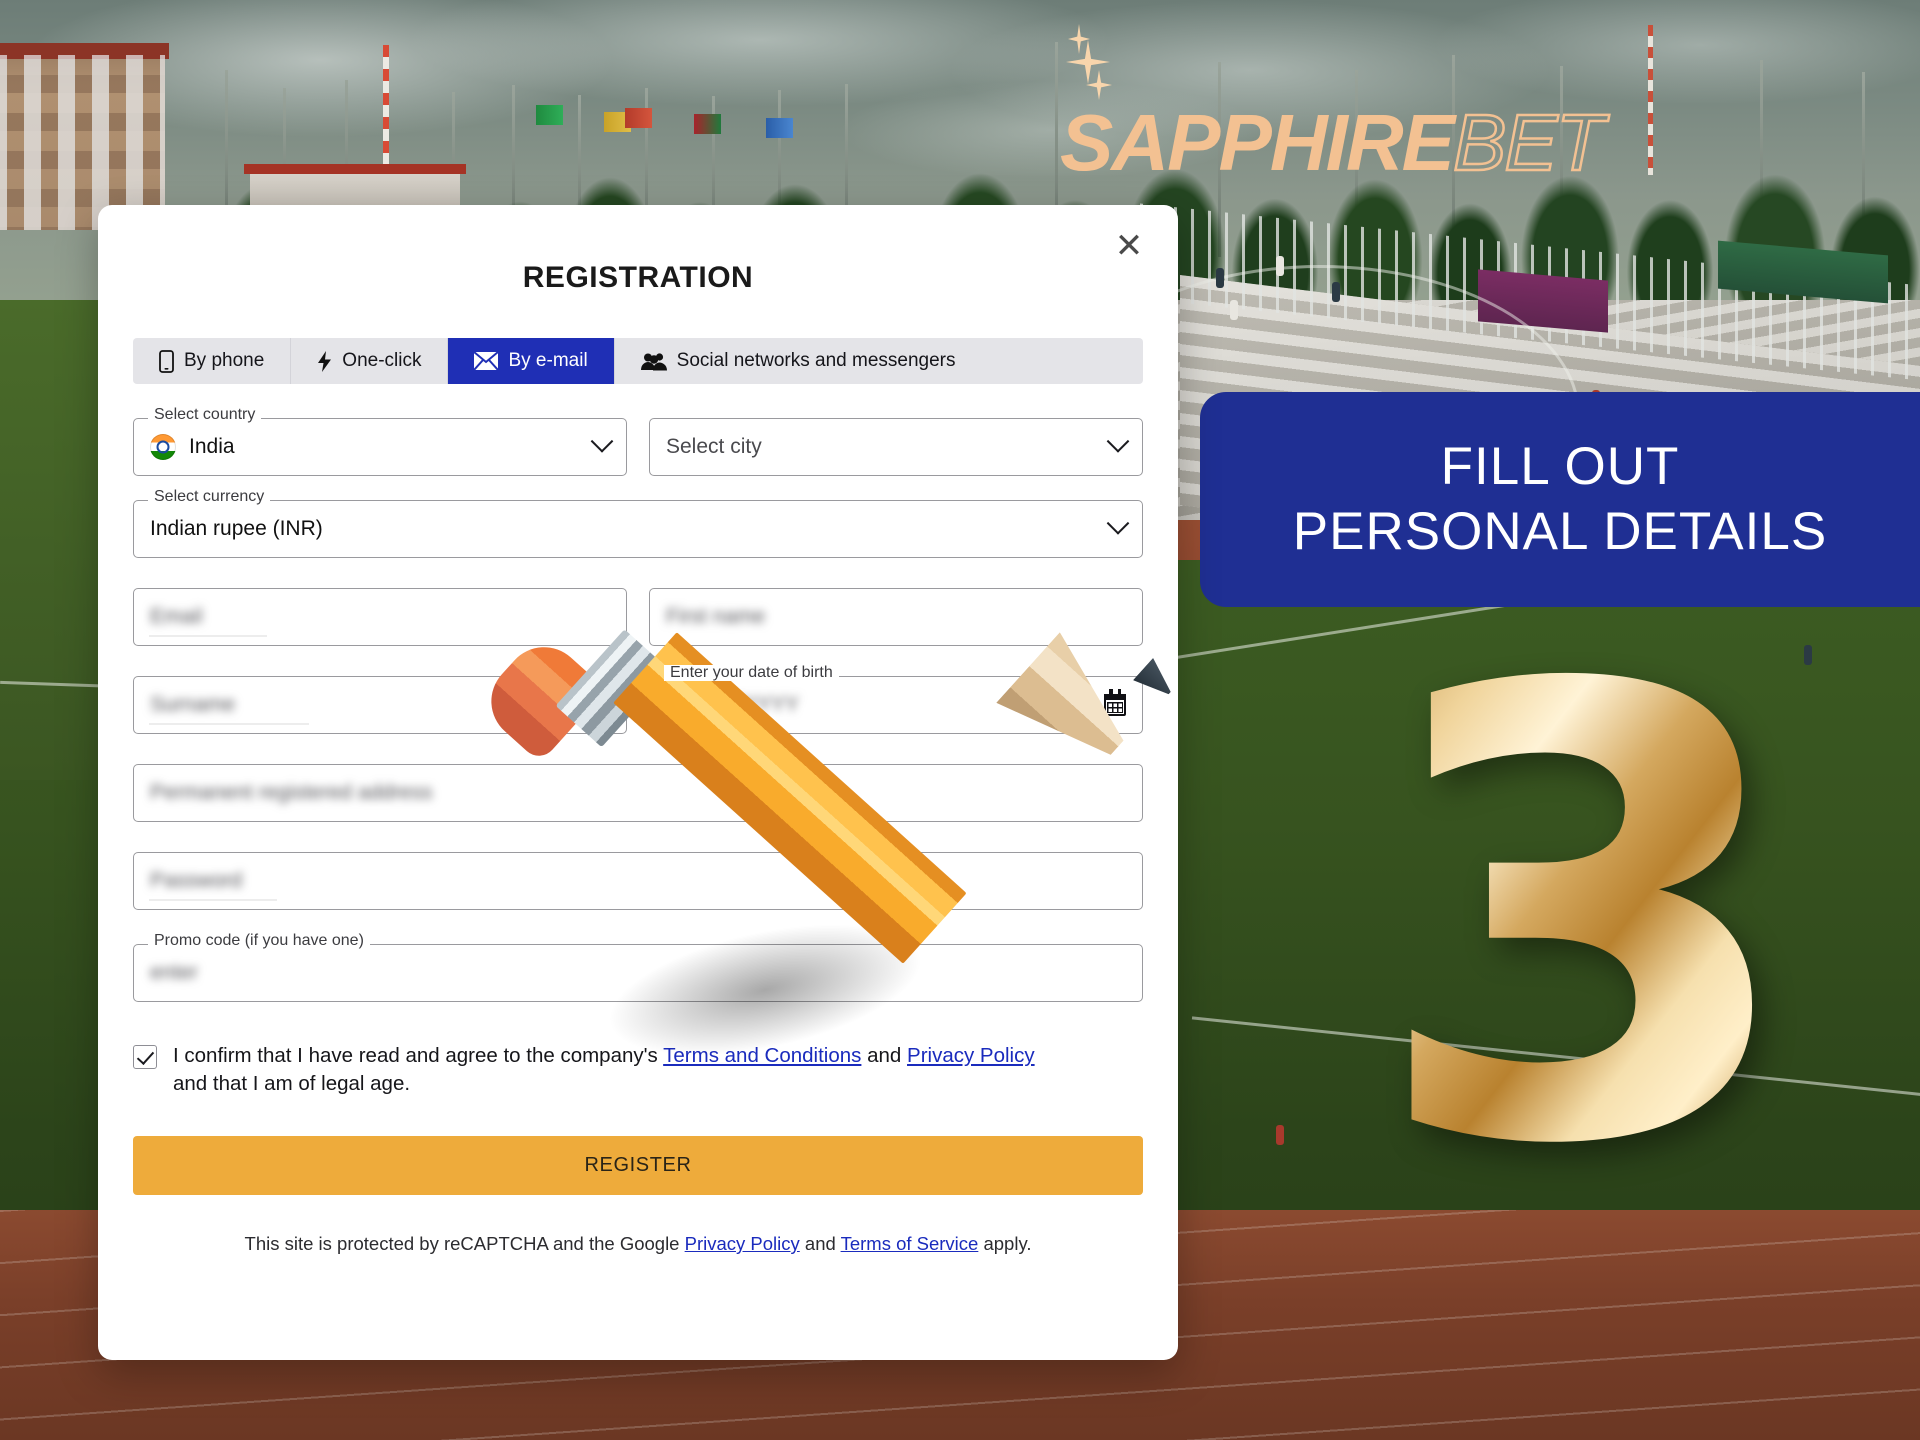 The image size is (1920, 1440). I want to click on city-field: Select city, so click(896, 447).